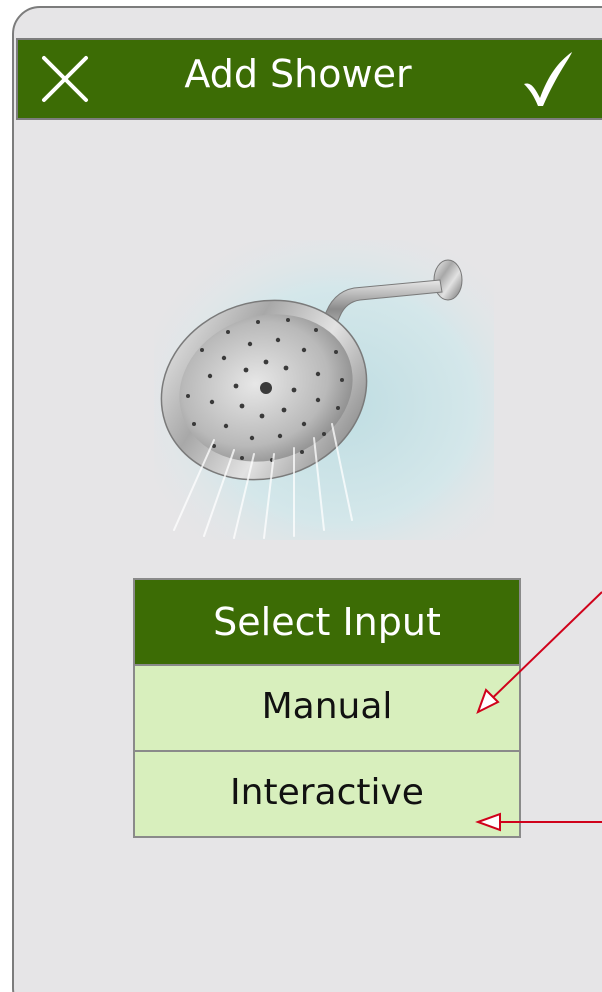 Image resolution: width=602 pixels, height=992 pixels. I want to click on checkmark-icon, so click(548, 79).